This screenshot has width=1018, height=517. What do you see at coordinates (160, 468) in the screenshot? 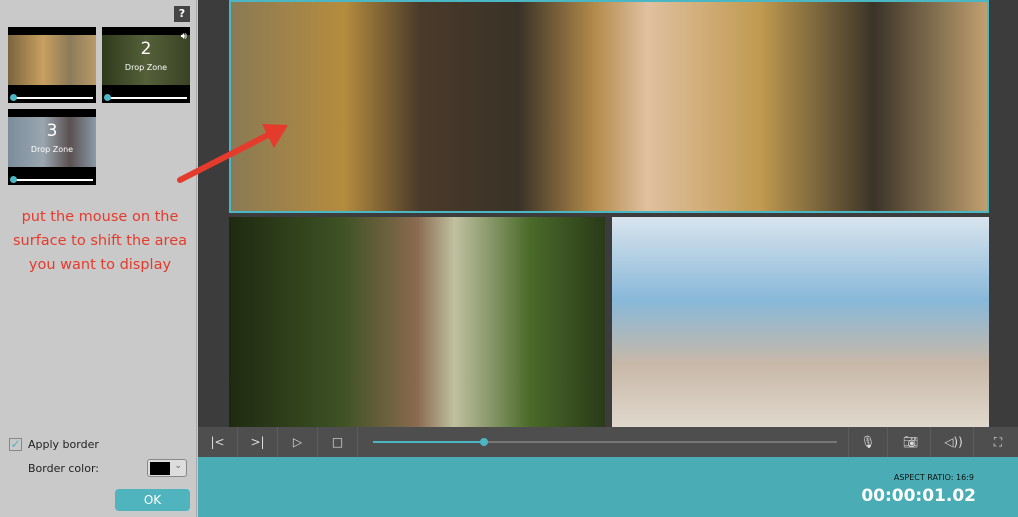
I see `color-swatch` at bounding box center [160, 468].